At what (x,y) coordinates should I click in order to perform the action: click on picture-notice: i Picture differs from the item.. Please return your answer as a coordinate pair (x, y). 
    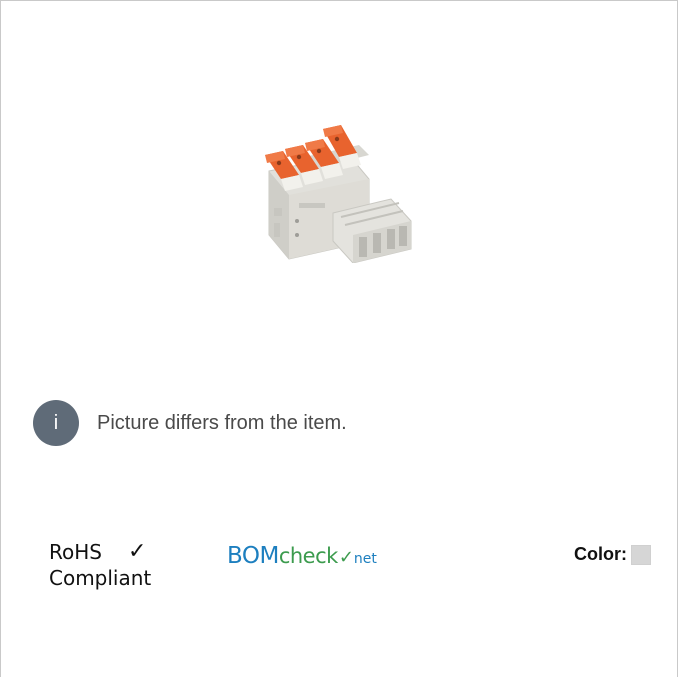
    Looking at the image, I should click on (190, 423).